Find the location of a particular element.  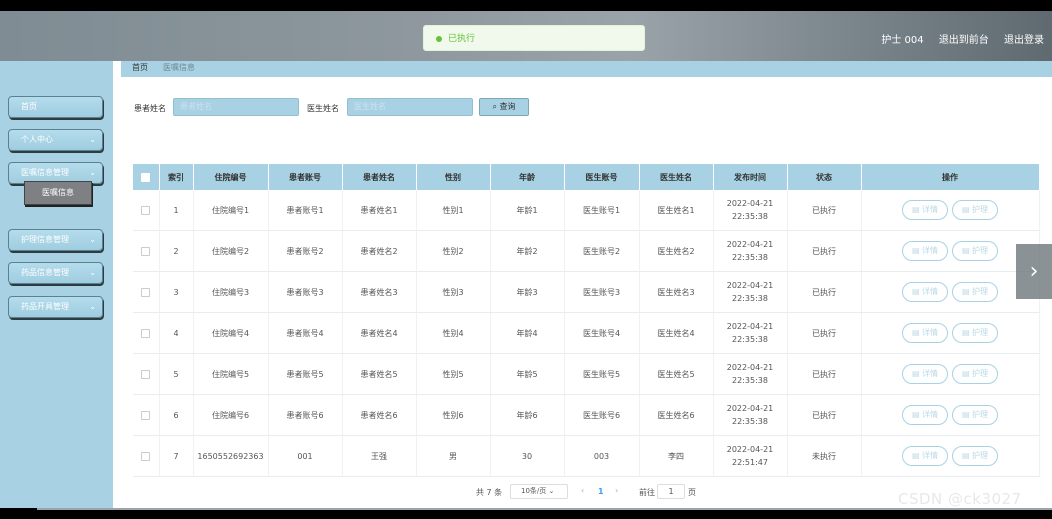

row-gender: 性别3 is located at coordinates (453, 292).